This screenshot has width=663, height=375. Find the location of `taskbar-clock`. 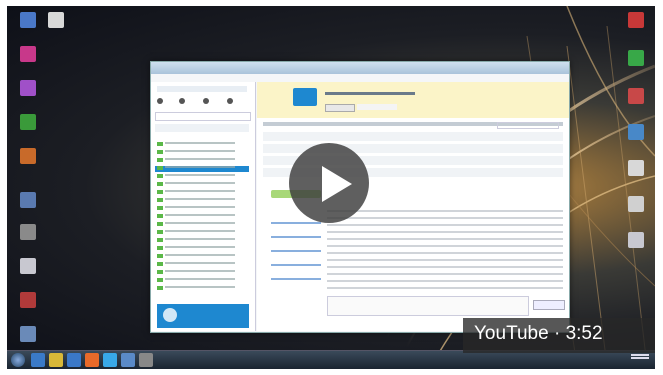

taskbar-clock is located at coordinates (640, 356).